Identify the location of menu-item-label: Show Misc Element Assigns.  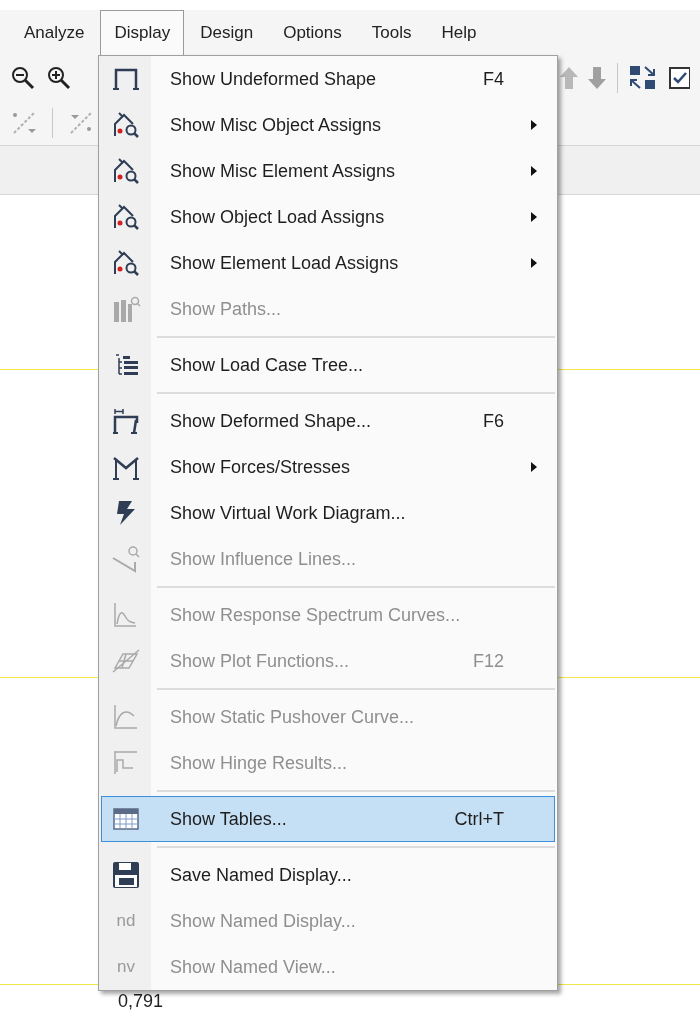
(283, 171).